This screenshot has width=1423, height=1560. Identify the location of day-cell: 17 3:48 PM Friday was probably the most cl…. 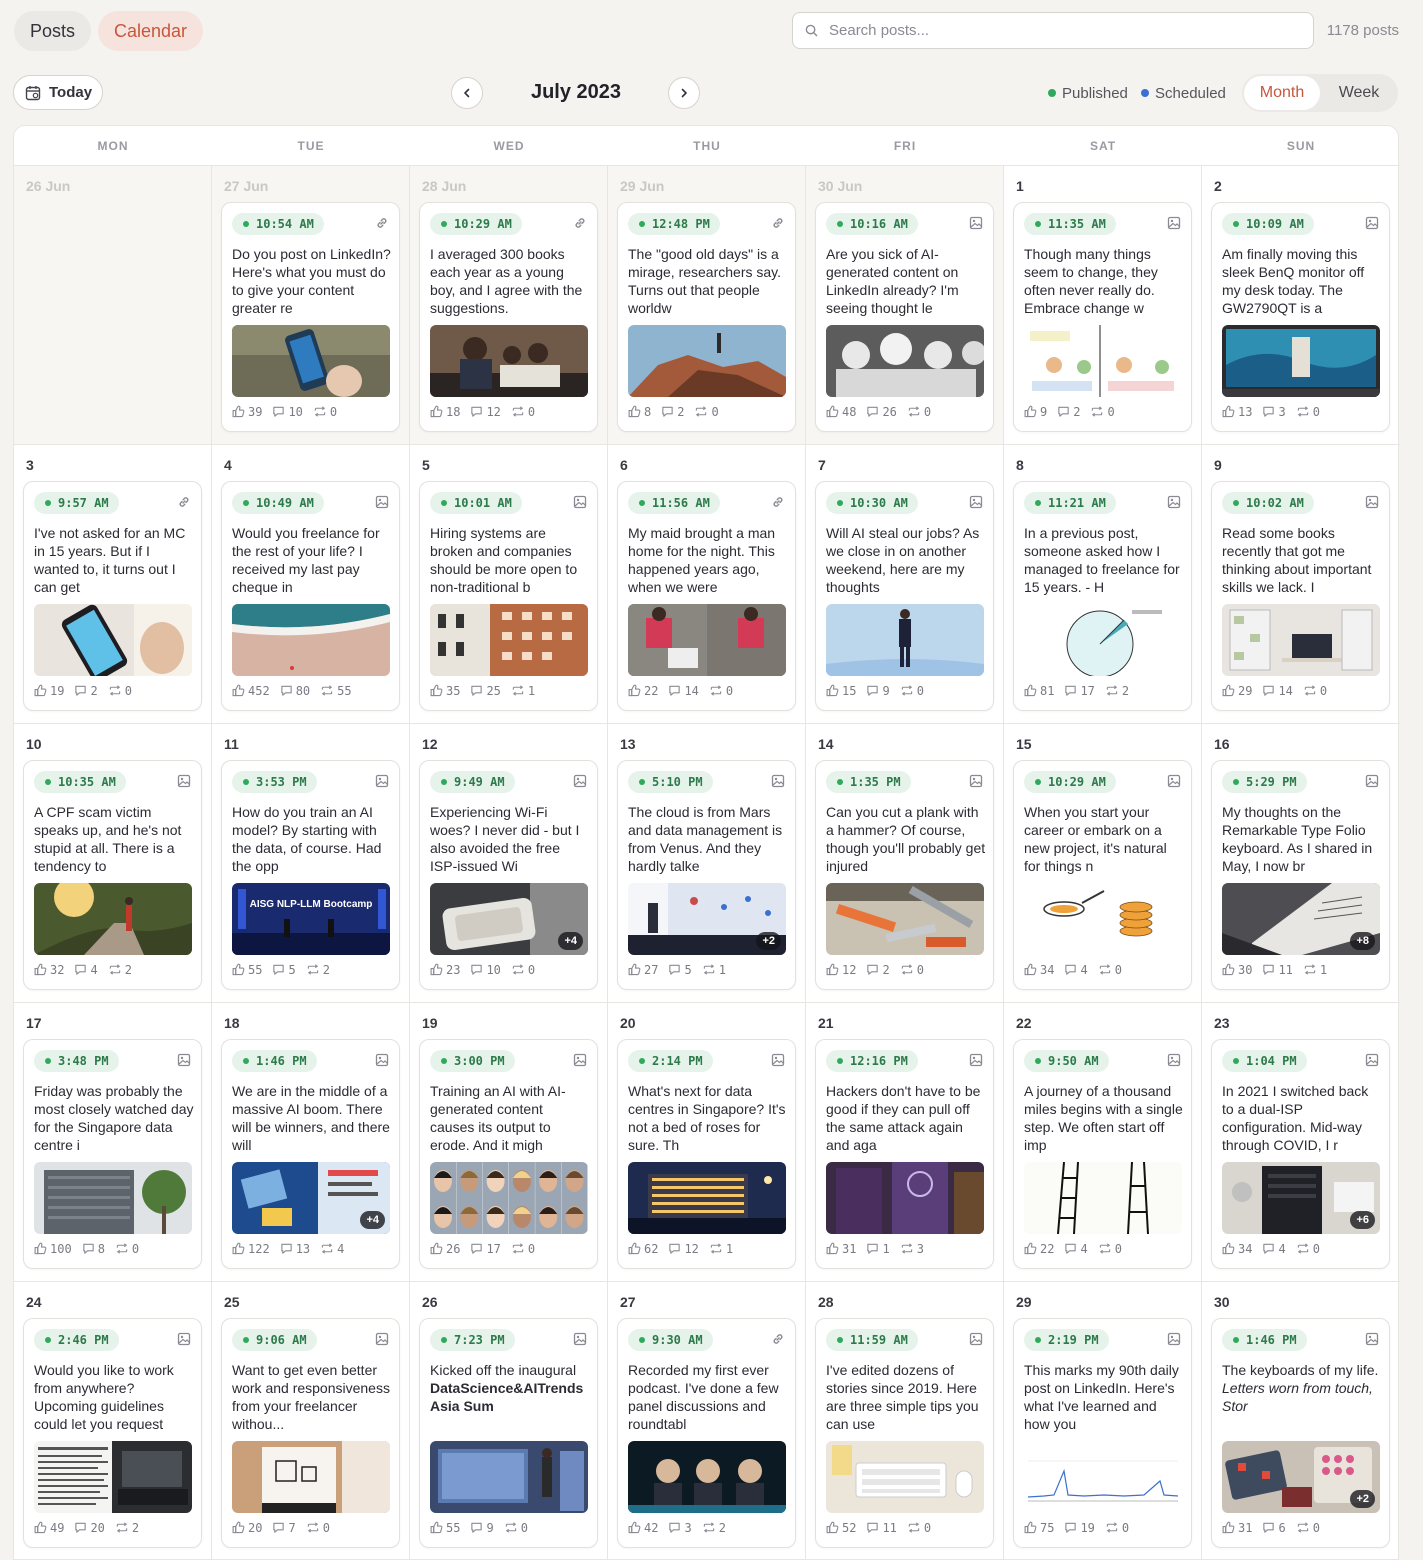
(113, 1142).